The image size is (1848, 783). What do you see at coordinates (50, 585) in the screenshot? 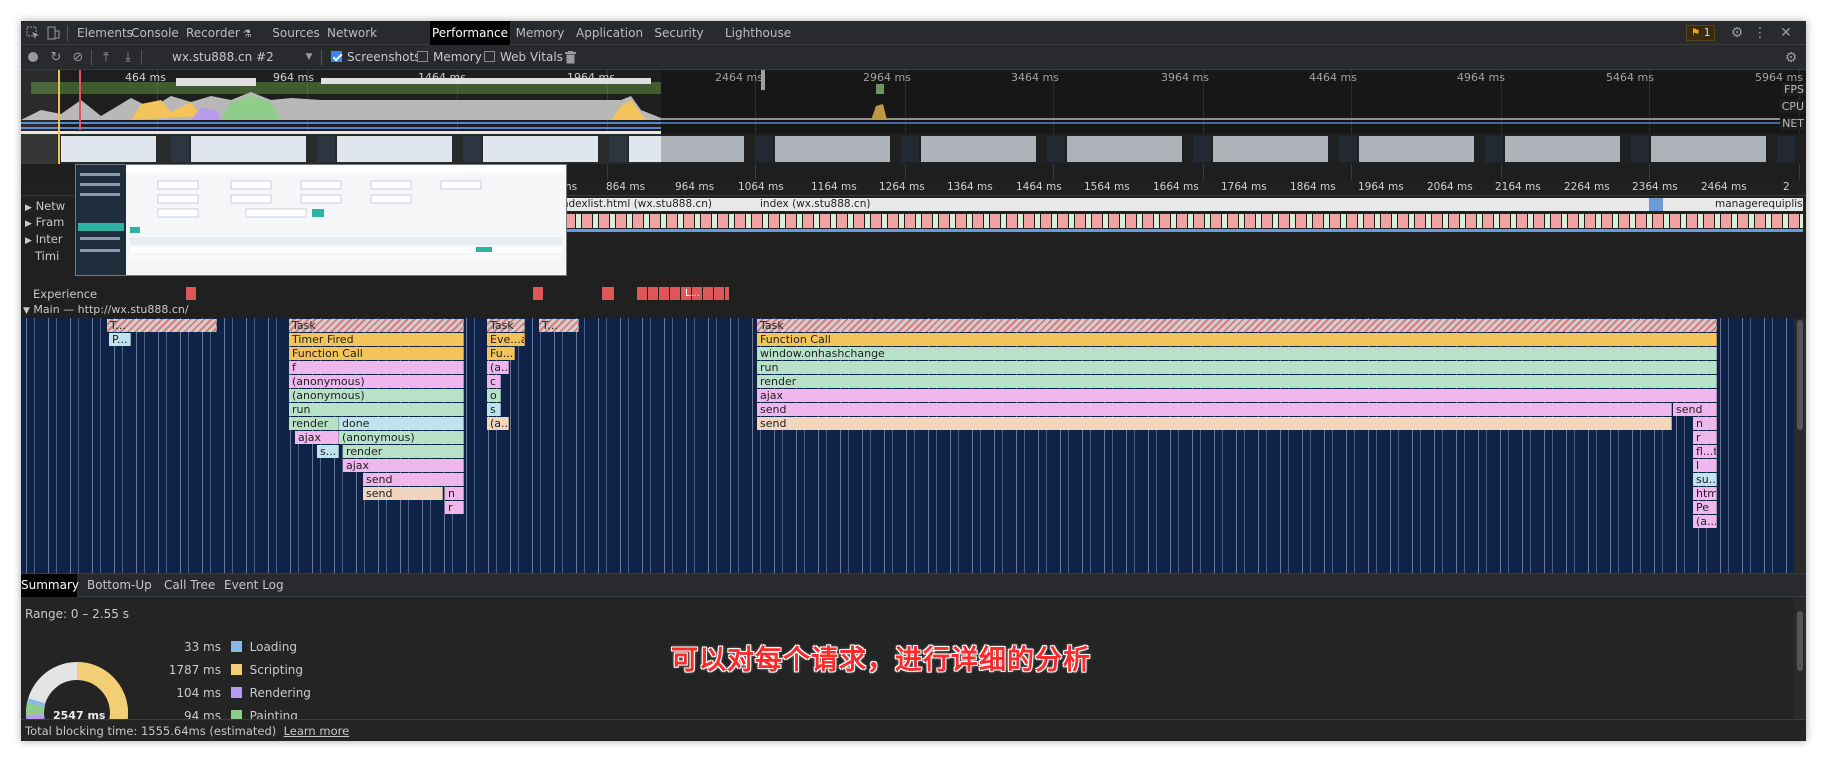
I see `tab-summary: Summary` at bounding box center [50, 585].